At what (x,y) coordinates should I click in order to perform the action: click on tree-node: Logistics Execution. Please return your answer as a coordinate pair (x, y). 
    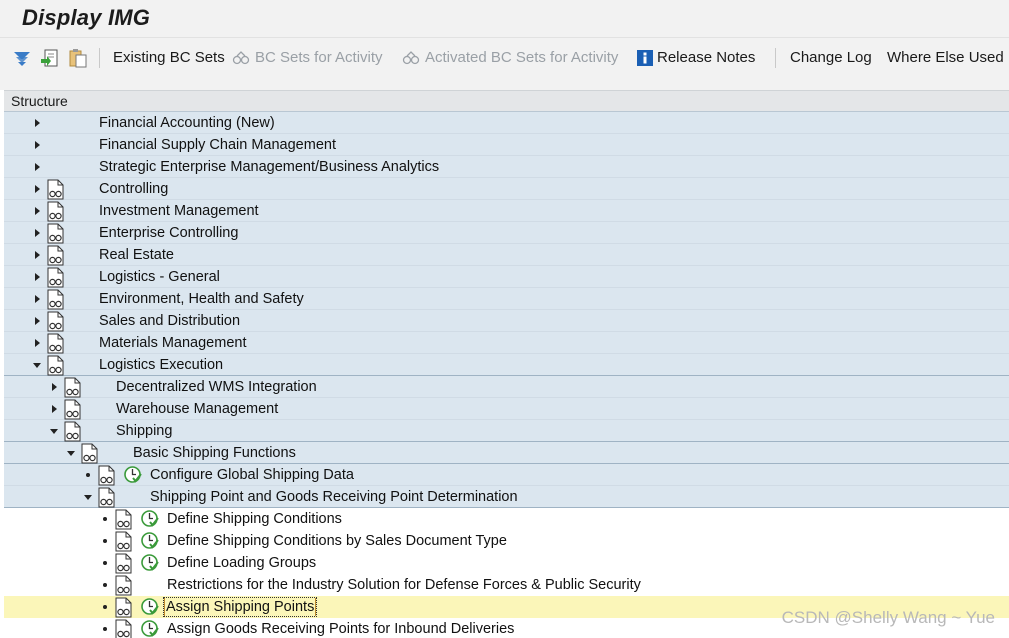
    Looking at the image, I should click on (506, 365).